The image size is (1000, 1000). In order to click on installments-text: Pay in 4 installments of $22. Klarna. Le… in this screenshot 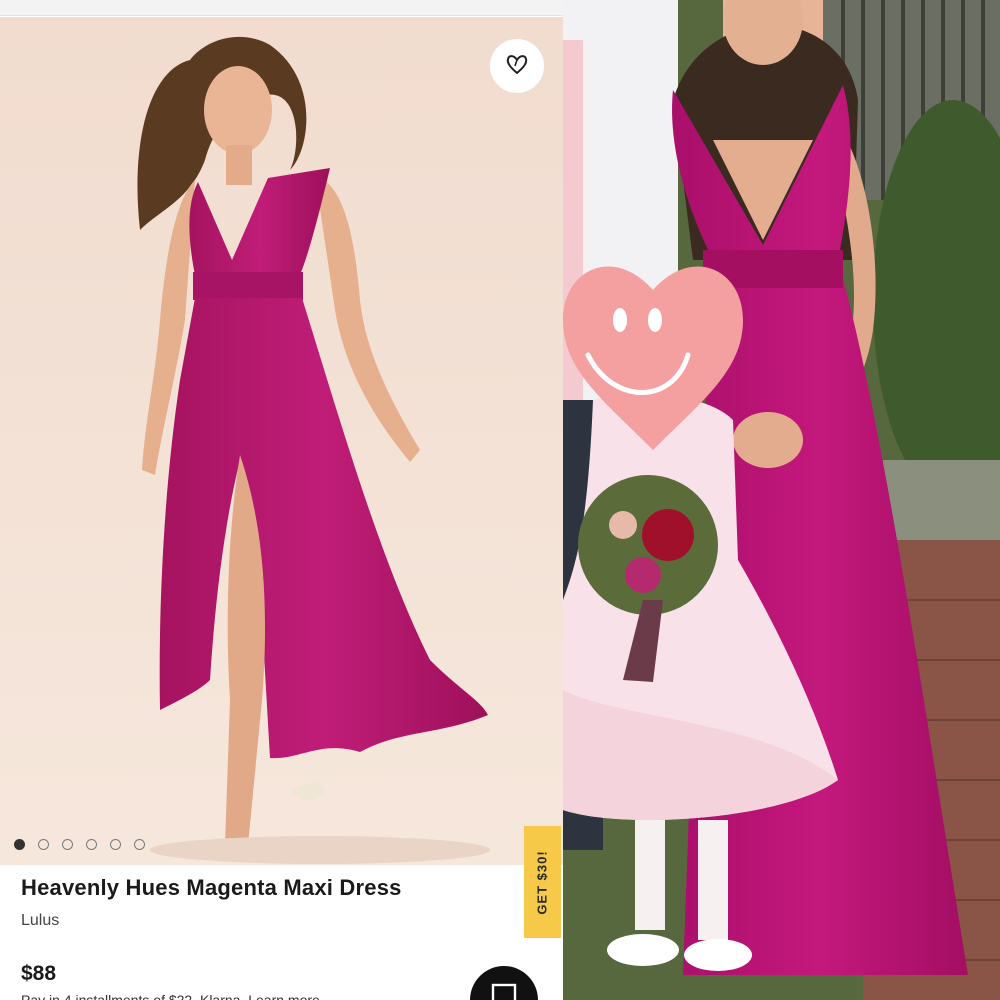, I will do `click(170, 996)`.